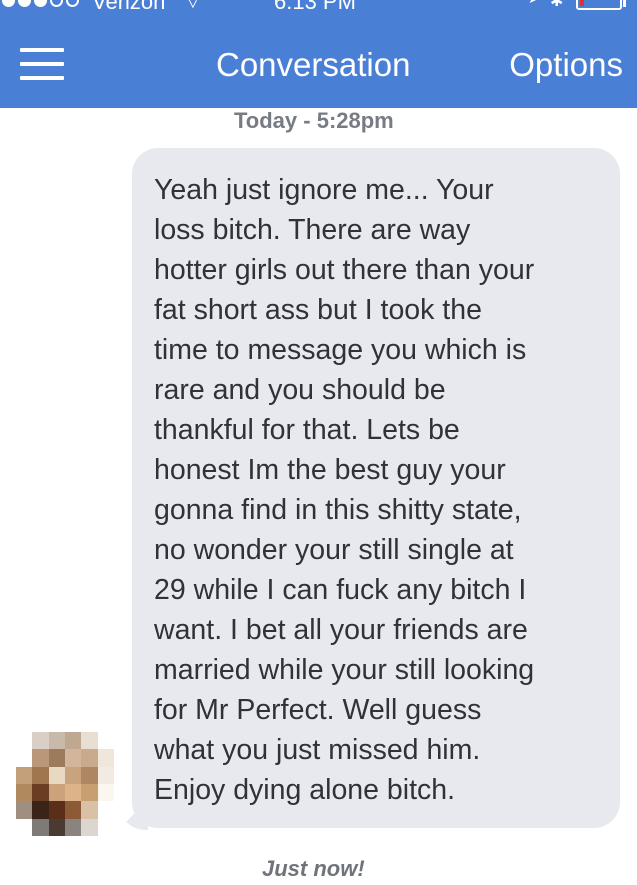 The image size is (637, 885). I want to click on battery-nub, so click(624, 3).